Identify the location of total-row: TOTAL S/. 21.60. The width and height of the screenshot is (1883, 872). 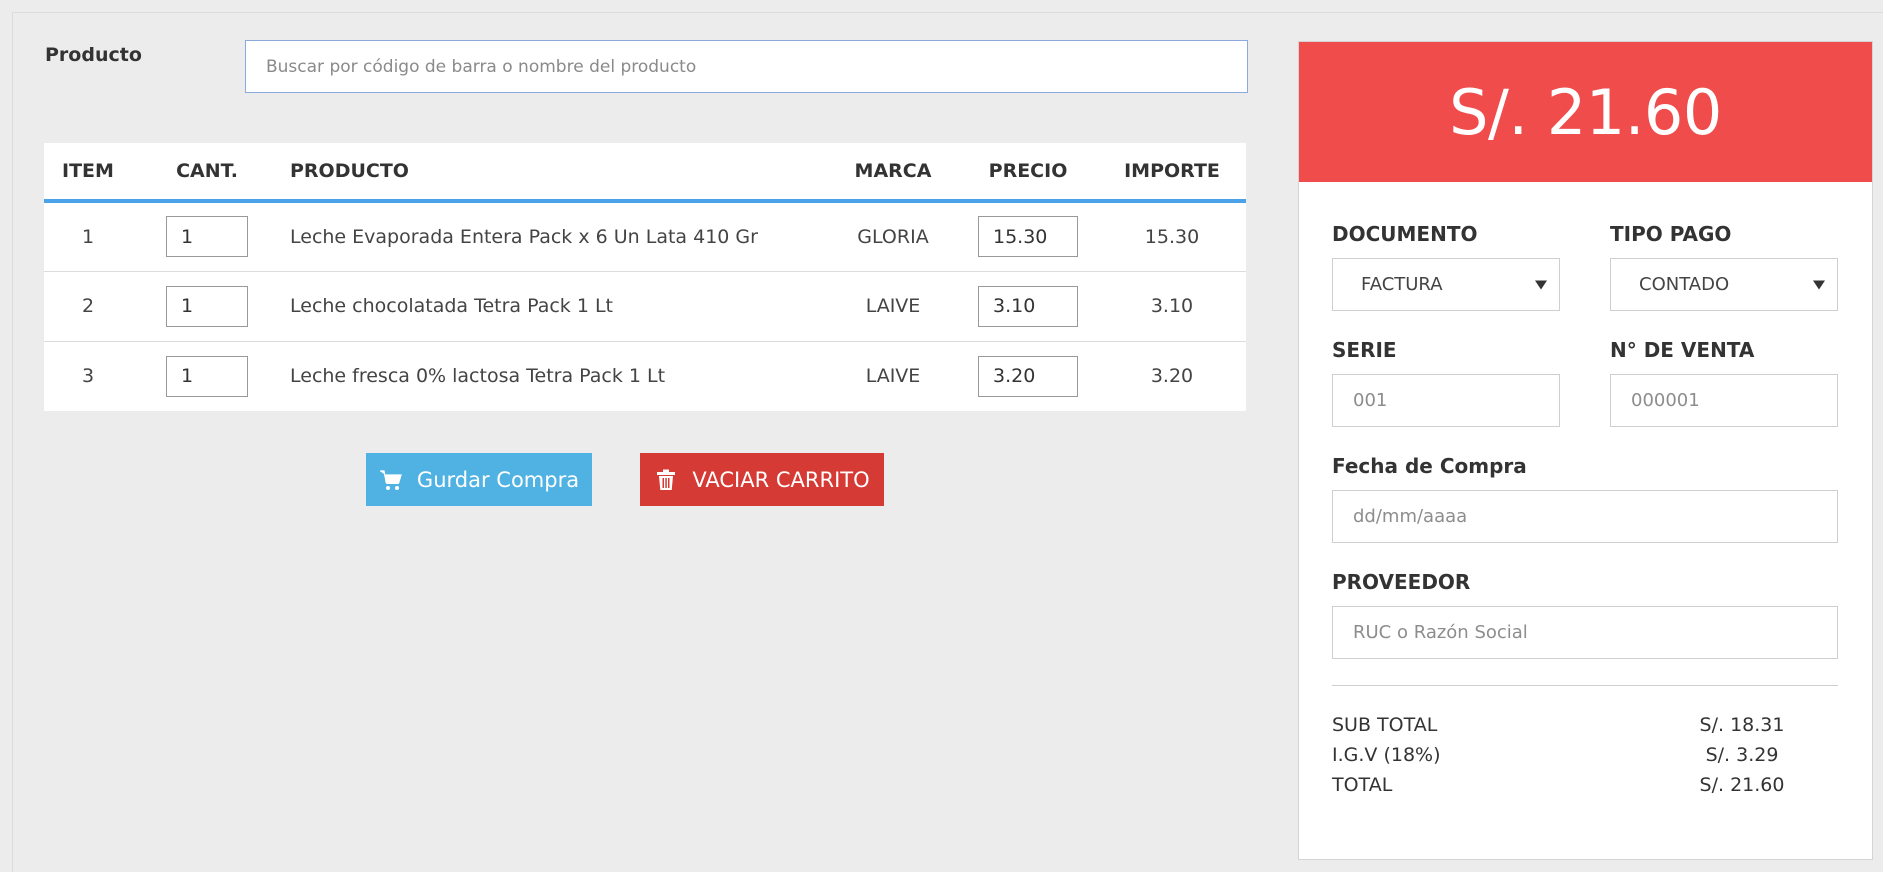
(1567, 785).